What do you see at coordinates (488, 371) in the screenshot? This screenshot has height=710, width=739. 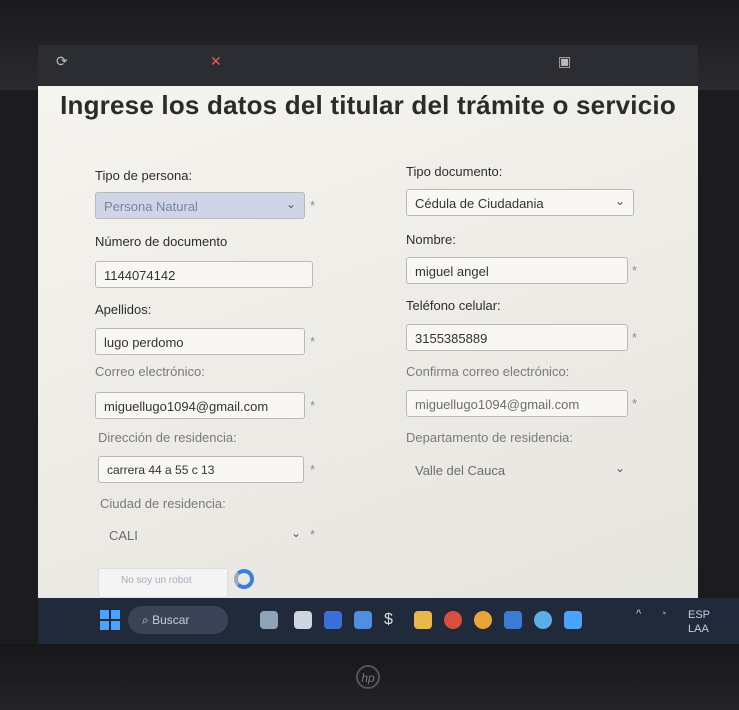 I see `confirma-correo-label: Confirma correo electrónico:` at bounding box center [488, 371].